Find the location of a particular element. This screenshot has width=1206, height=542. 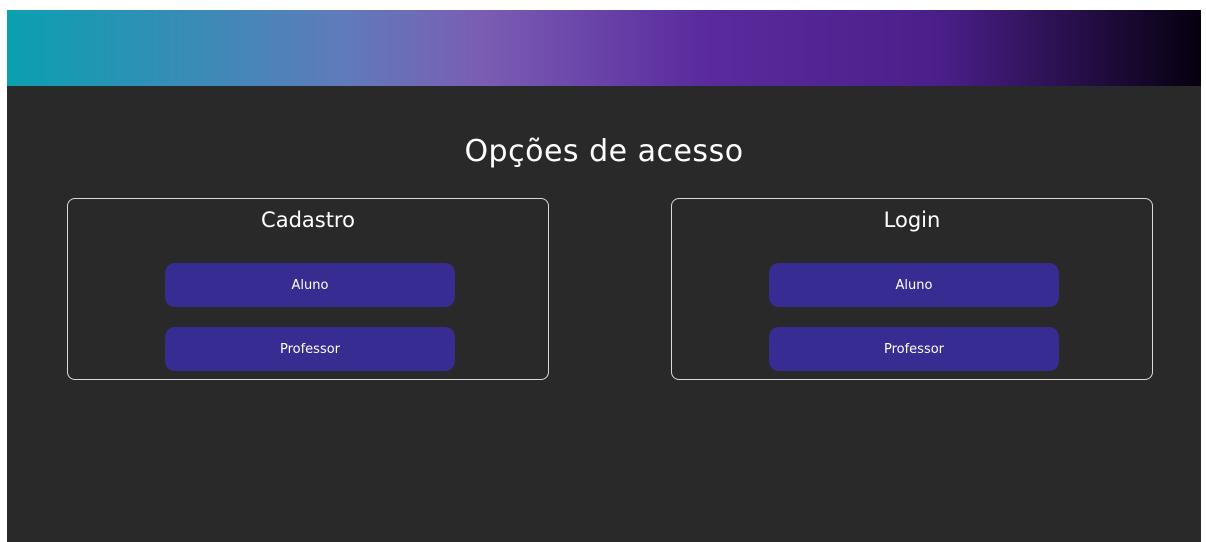

signup-panel: Cadastro Aluno Professor is located at coordinates (308, 289).